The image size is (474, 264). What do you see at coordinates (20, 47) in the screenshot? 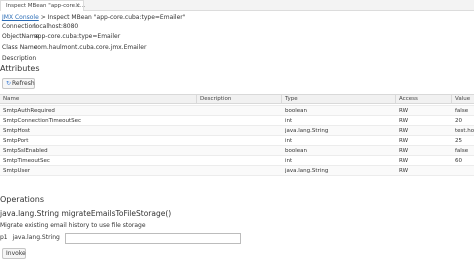
I see `classname-label: Class Name` at bounding box center [20, 47].